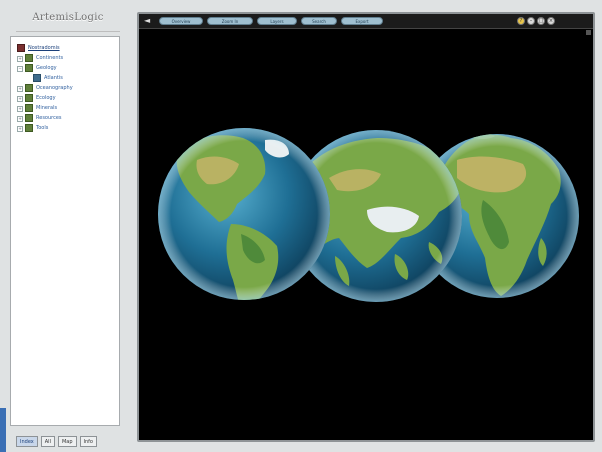 The width and height of the screenshot is (602, 452). I want to click on tab-all: All, so click(47, 441).